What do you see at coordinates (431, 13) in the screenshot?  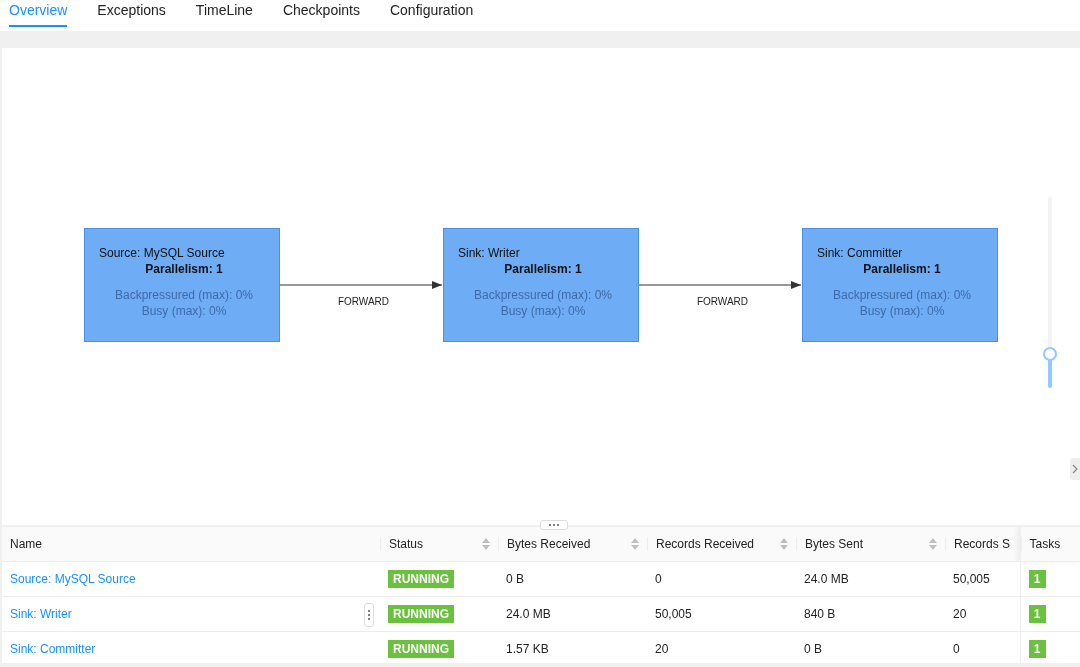 I see `tab: Configuration` at bounding box center [431, 13].